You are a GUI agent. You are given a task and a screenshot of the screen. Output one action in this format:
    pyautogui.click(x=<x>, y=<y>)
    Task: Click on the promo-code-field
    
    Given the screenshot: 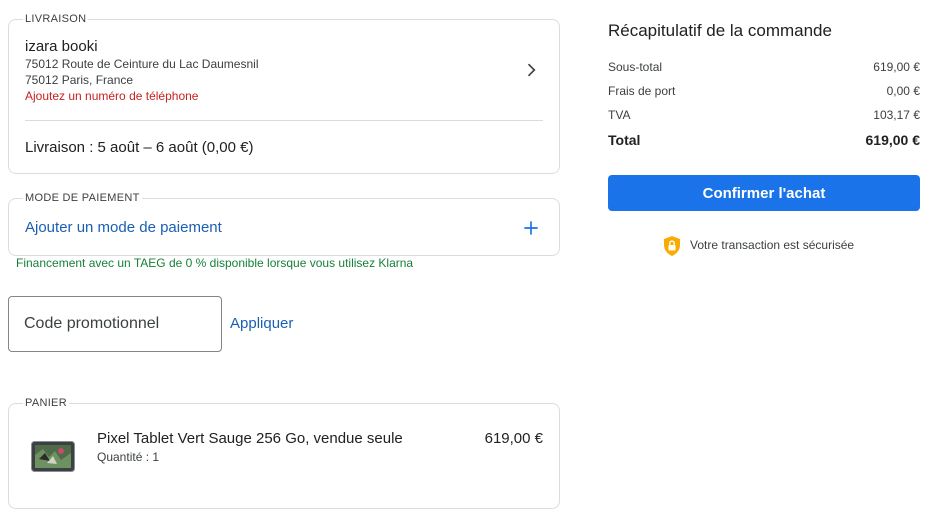 What is the action you would take?
    pyautogui.click(x=115, y=324)
    